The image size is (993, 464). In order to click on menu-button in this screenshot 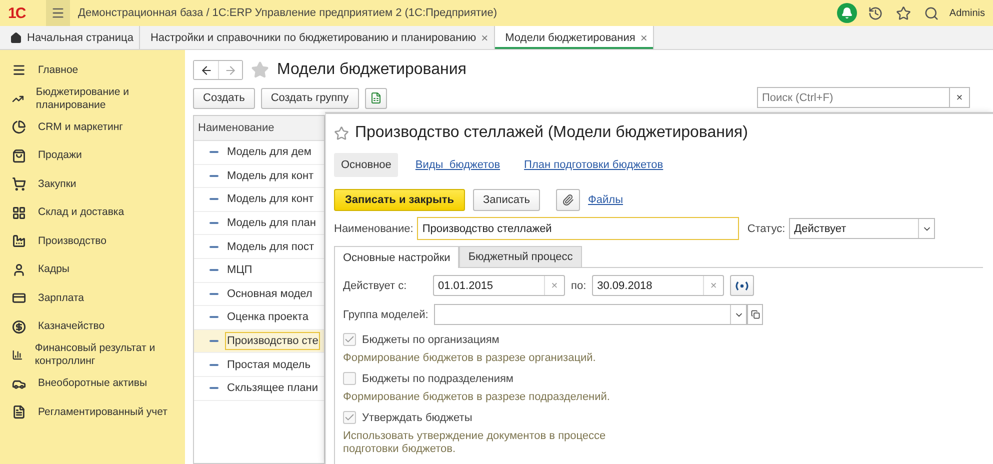, I will do `click(58, 13)`.